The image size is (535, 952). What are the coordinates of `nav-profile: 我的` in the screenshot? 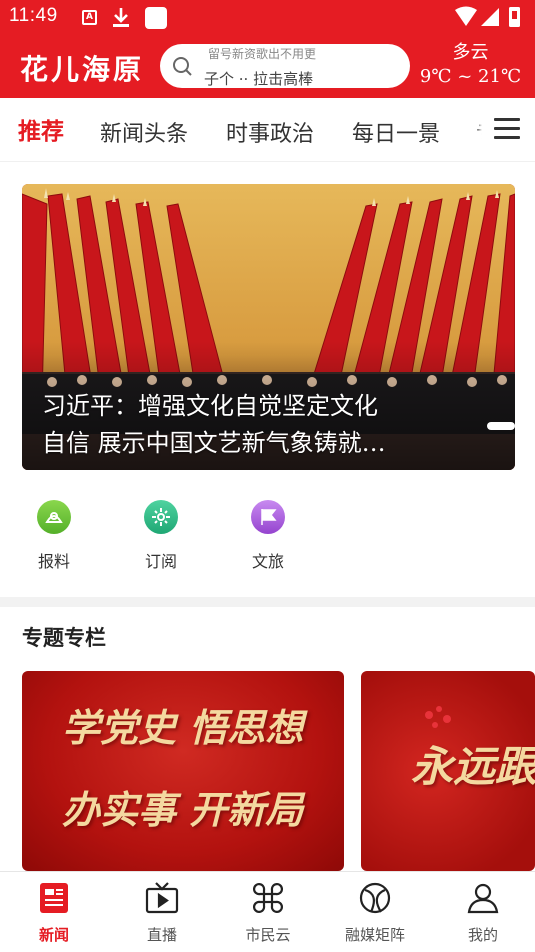 It's located at (483, 912).